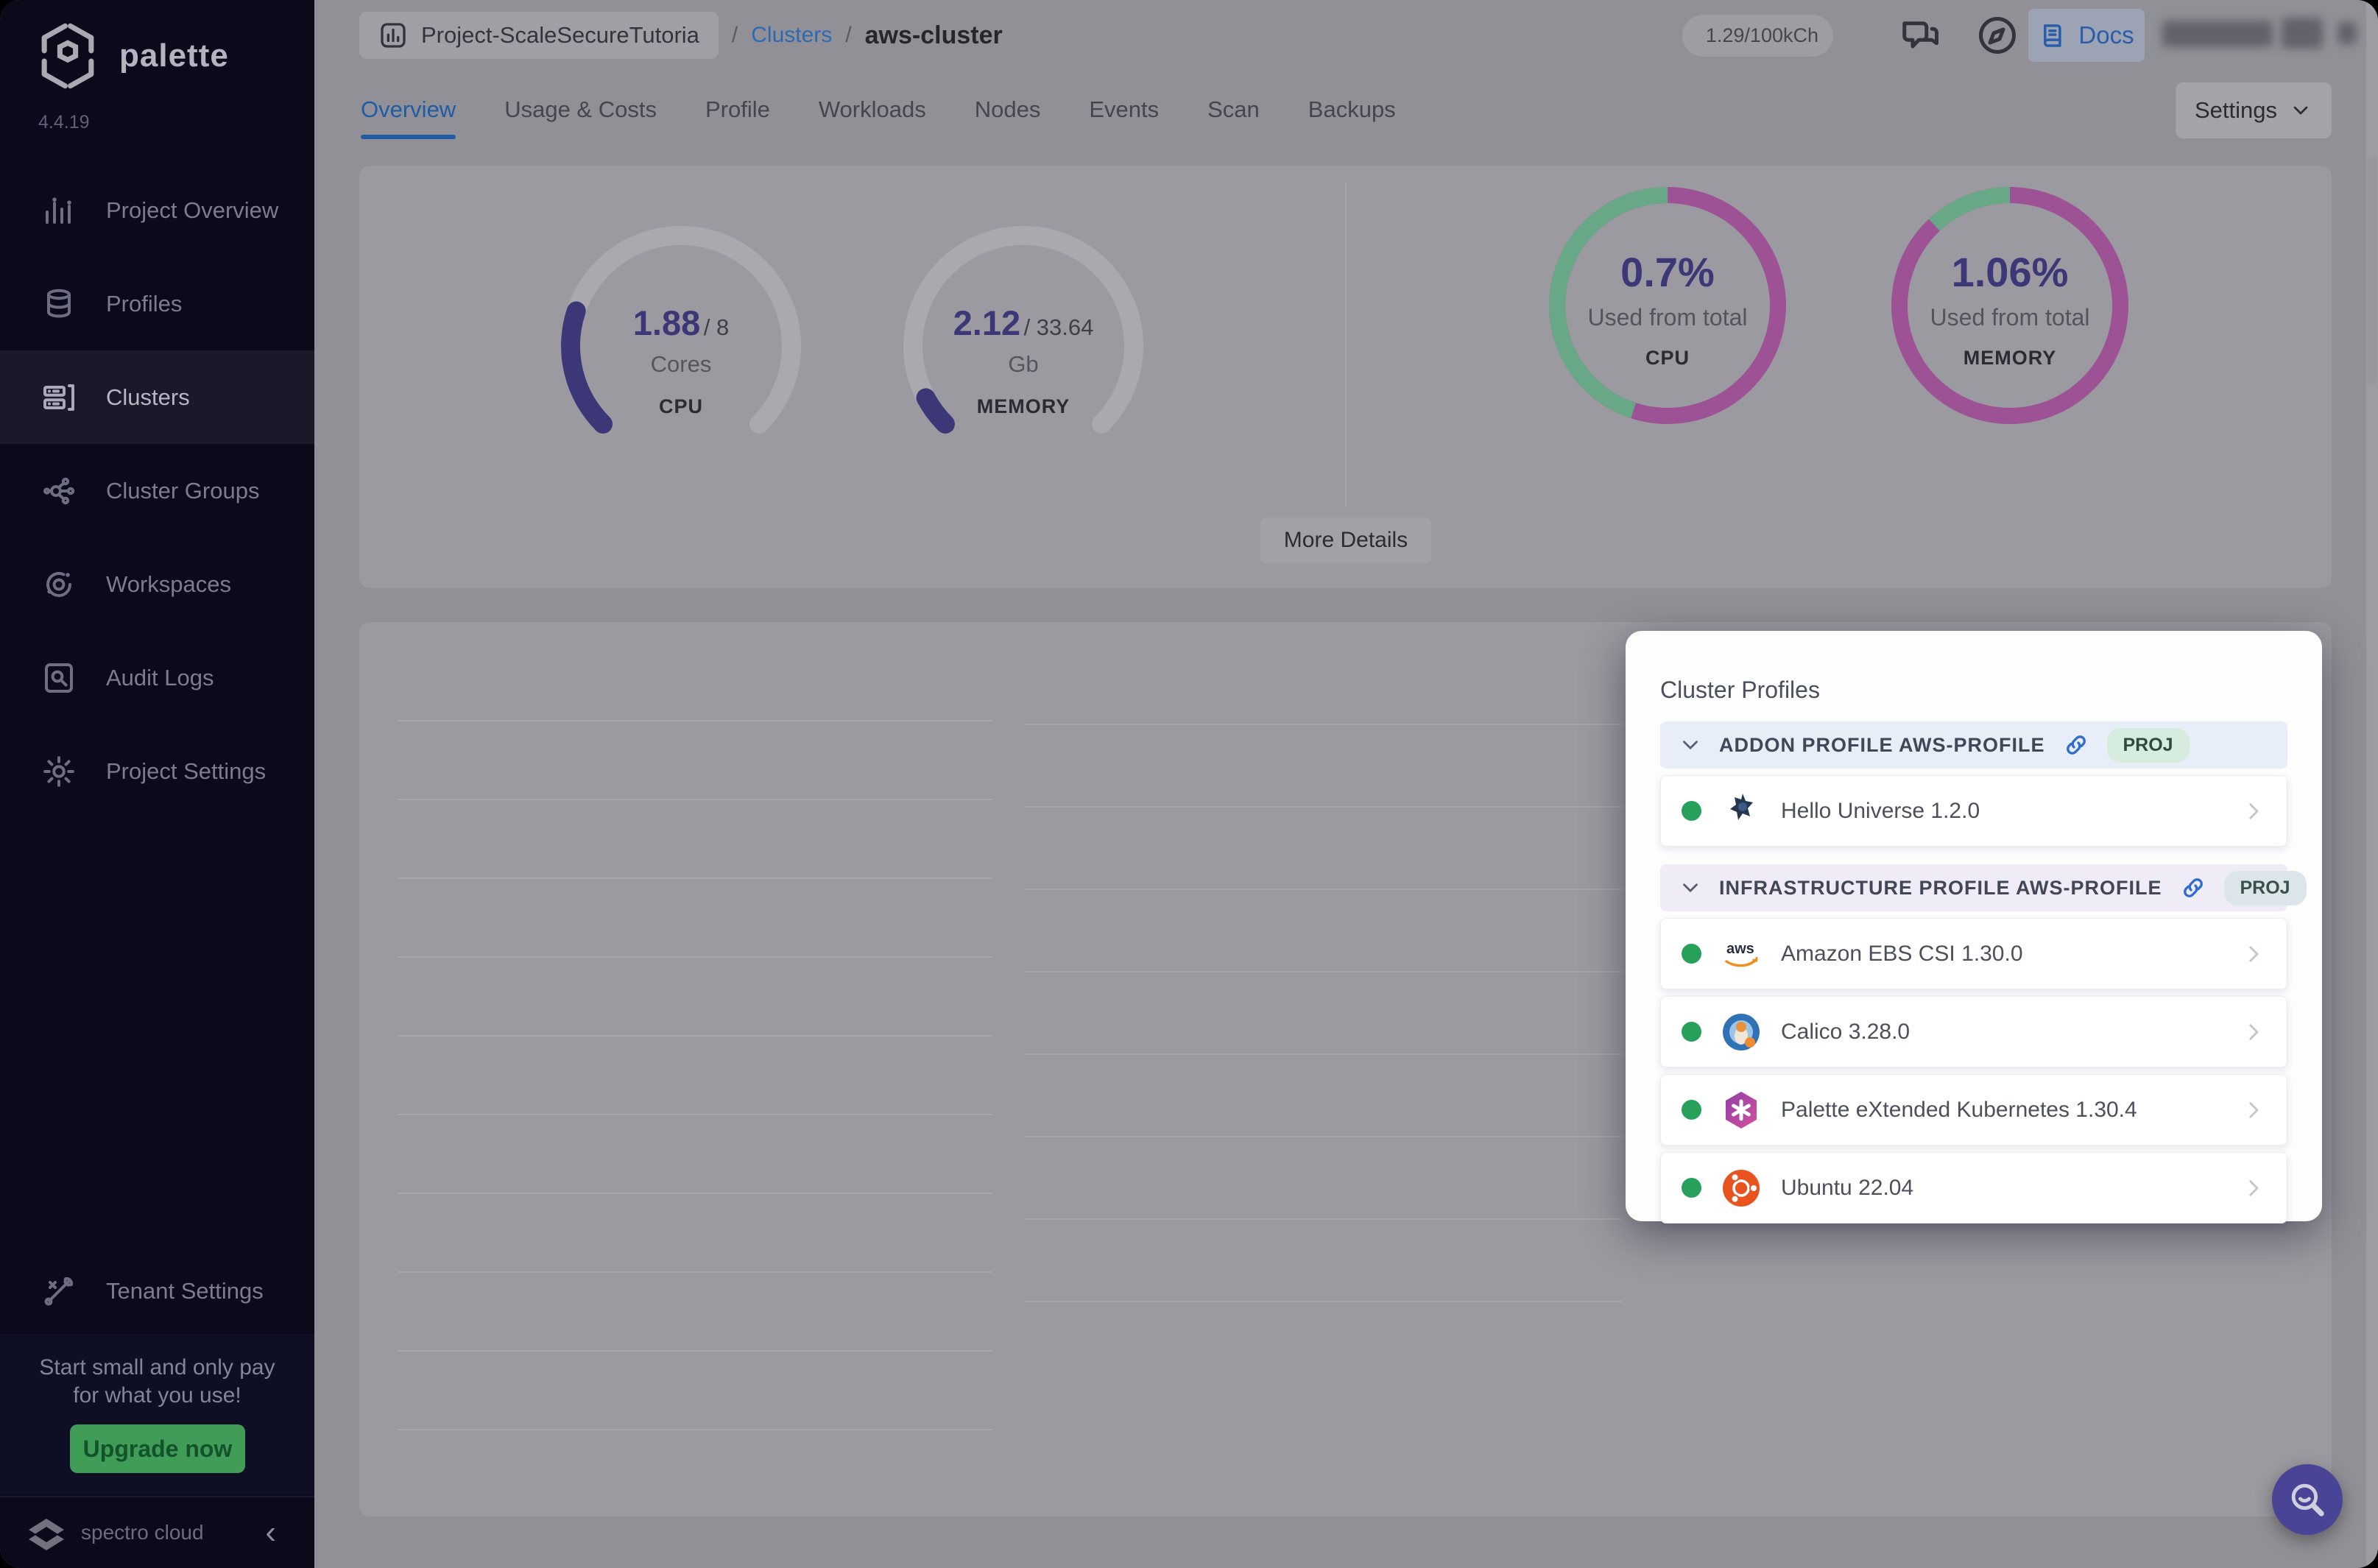  Describe the element at coordinates (174, 56) in the screenshot. I see `brand-name: palette` at that location.